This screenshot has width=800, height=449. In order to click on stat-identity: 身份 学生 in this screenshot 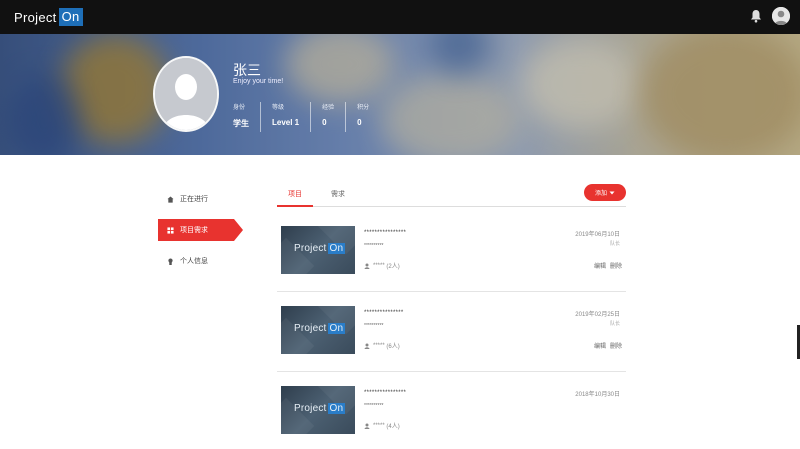, I will do `click(247, 117)`.